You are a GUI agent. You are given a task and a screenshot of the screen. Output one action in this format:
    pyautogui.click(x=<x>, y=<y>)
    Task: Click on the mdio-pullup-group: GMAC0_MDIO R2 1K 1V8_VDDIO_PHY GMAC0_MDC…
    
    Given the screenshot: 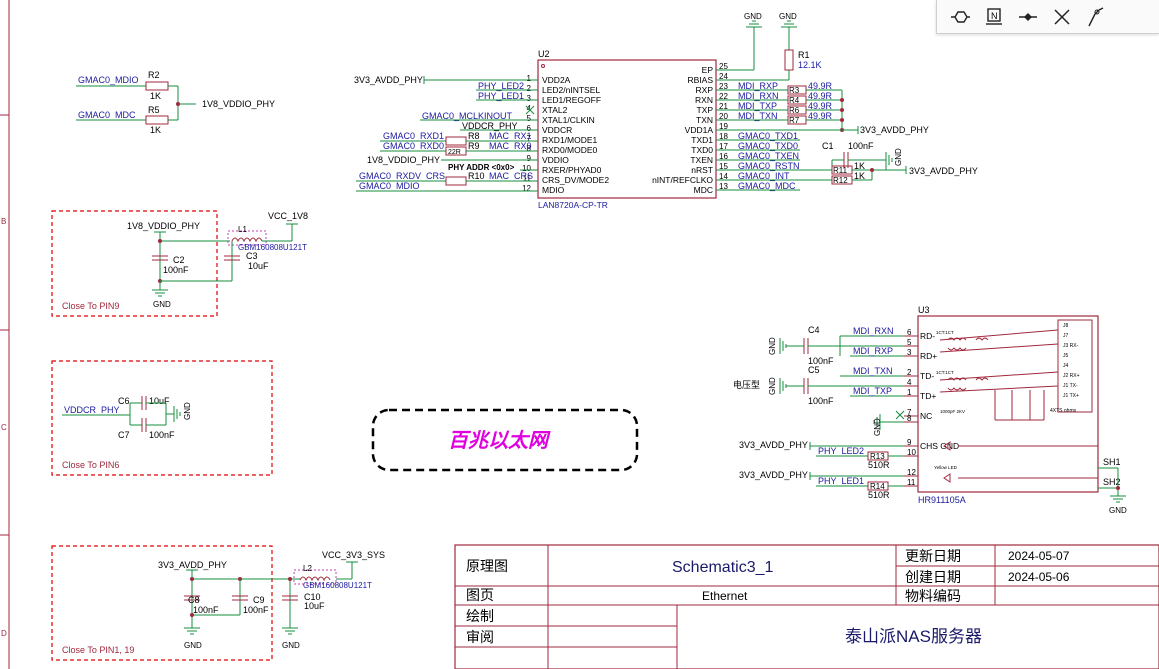 What is the action you would take?
    pyautogui.click(x=175, y=102)
    